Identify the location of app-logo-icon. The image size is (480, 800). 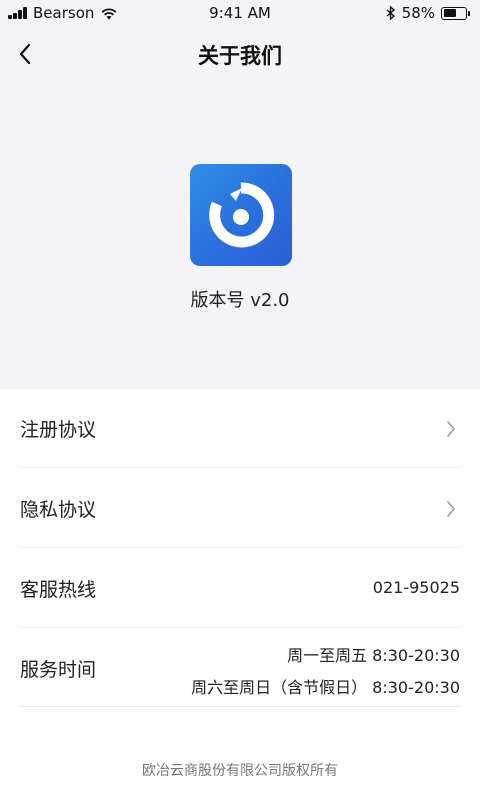
(241, 215).